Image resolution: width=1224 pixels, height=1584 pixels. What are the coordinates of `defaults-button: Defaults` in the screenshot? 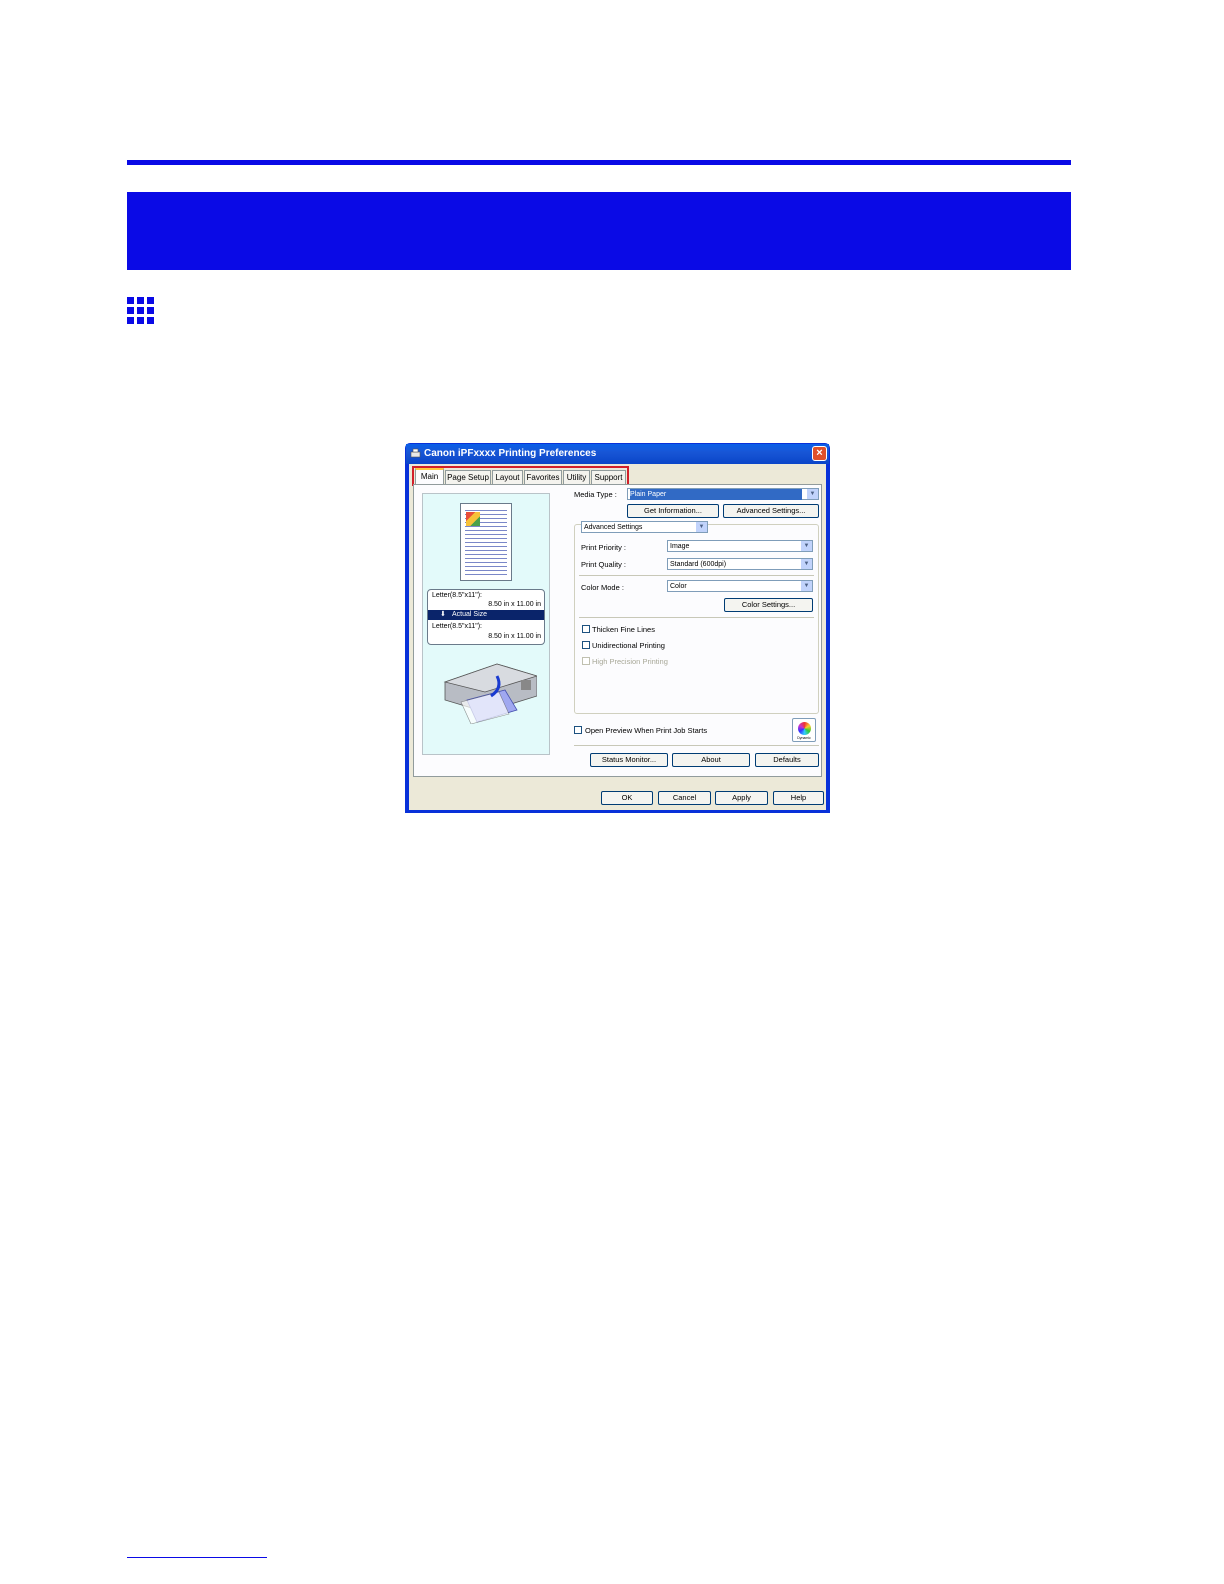 It's located at (787, 760).